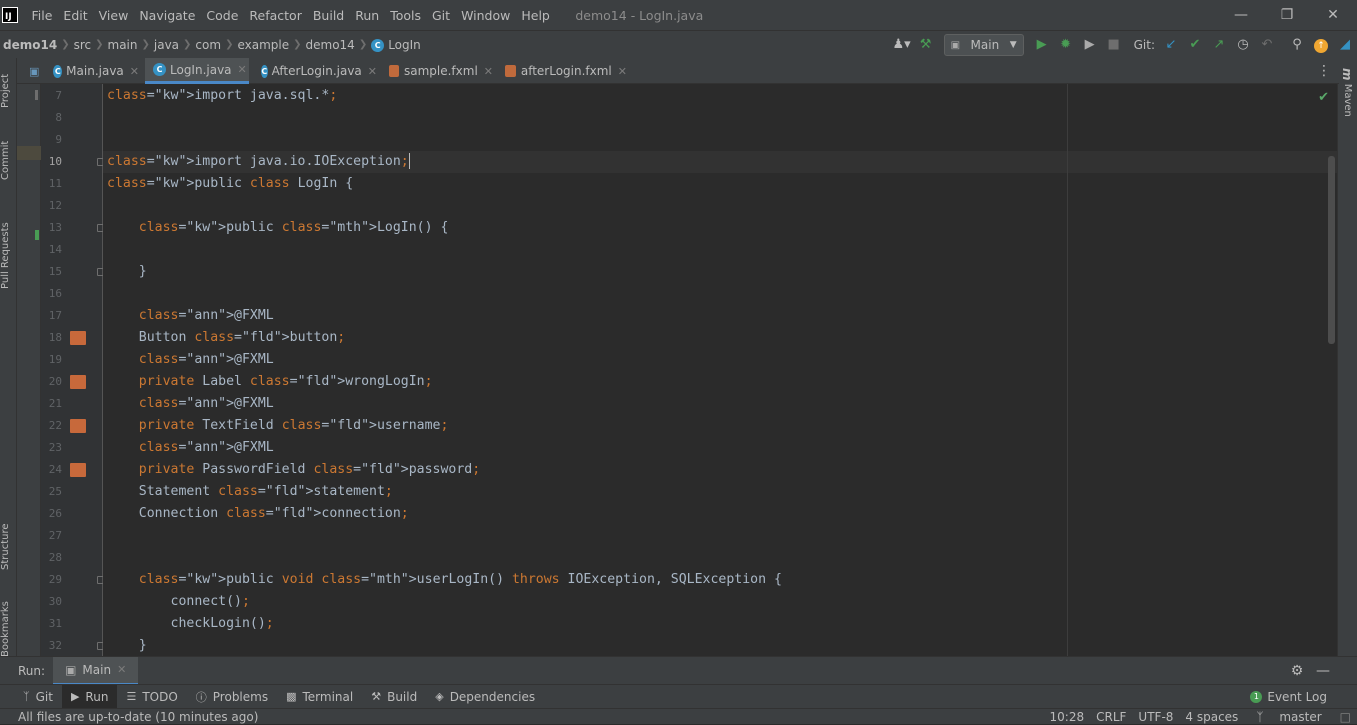 Image resolution: width=1357 pixels, height=725 pixels. What do you see at coordinates (113, 15) in the screenshot?
I see `menu-view: View` at bounding box center [113, 15].